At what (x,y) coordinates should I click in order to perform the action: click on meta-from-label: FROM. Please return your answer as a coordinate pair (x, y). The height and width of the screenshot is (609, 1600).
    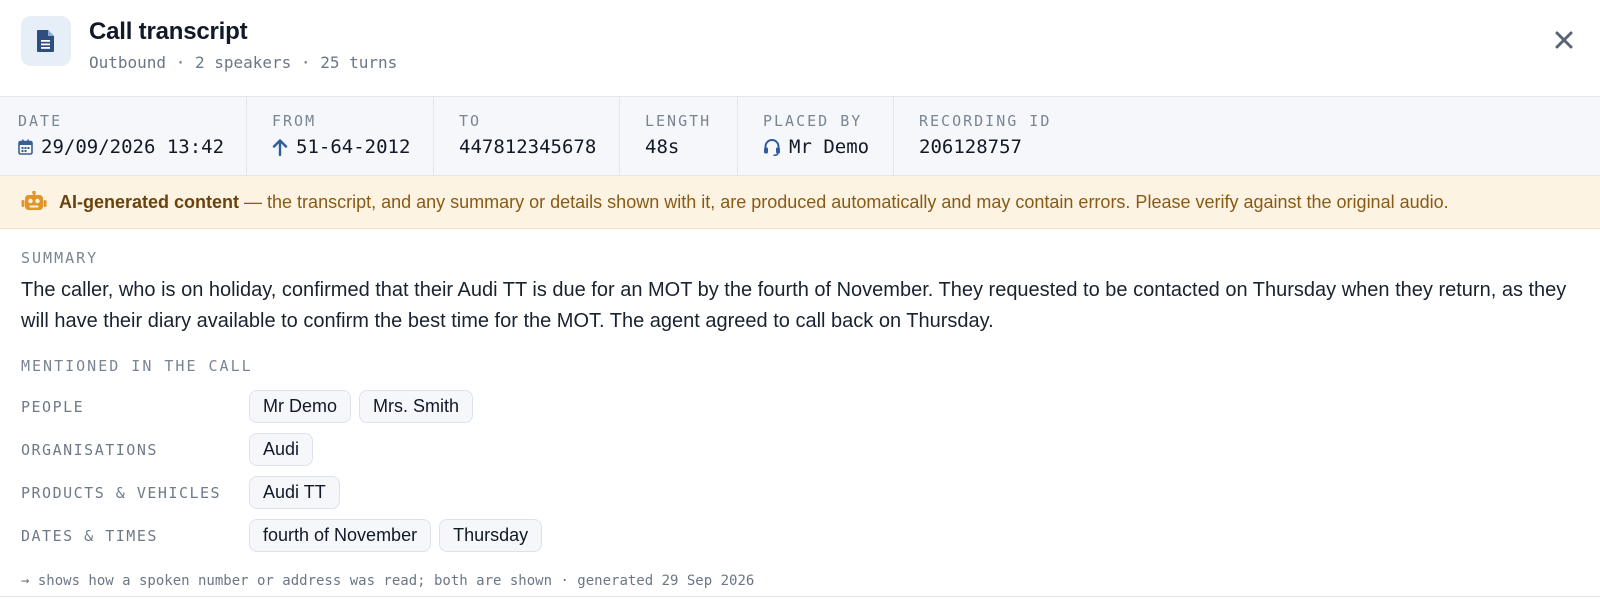
    Looking at the image, I should click on (294, 121).